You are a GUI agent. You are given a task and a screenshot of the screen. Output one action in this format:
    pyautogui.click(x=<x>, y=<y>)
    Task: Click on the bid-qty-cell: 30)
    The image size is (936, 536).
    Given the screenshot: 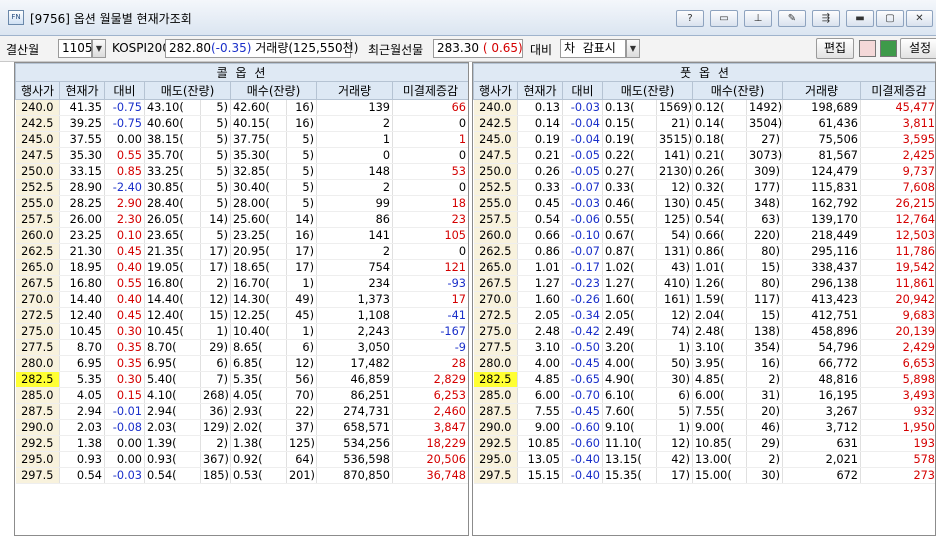 What is the action you would take?
    pyautogui.click(x=764, y=475)
    